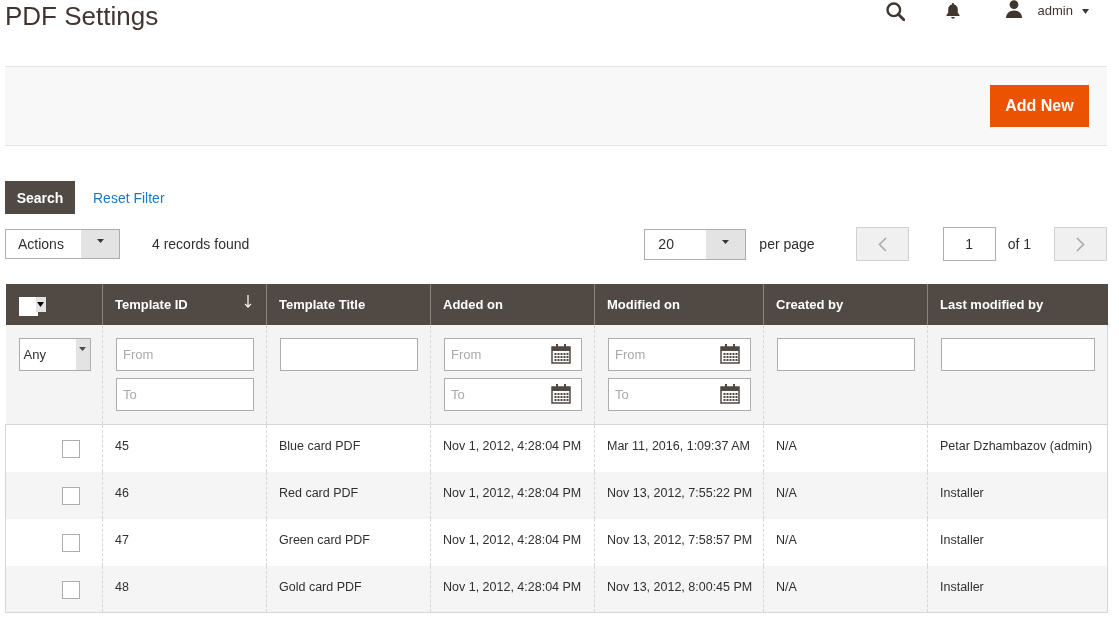 The width and height of the screenshot is (1119, 625). I want to click on column-header: Modified on, so click(679, 304).